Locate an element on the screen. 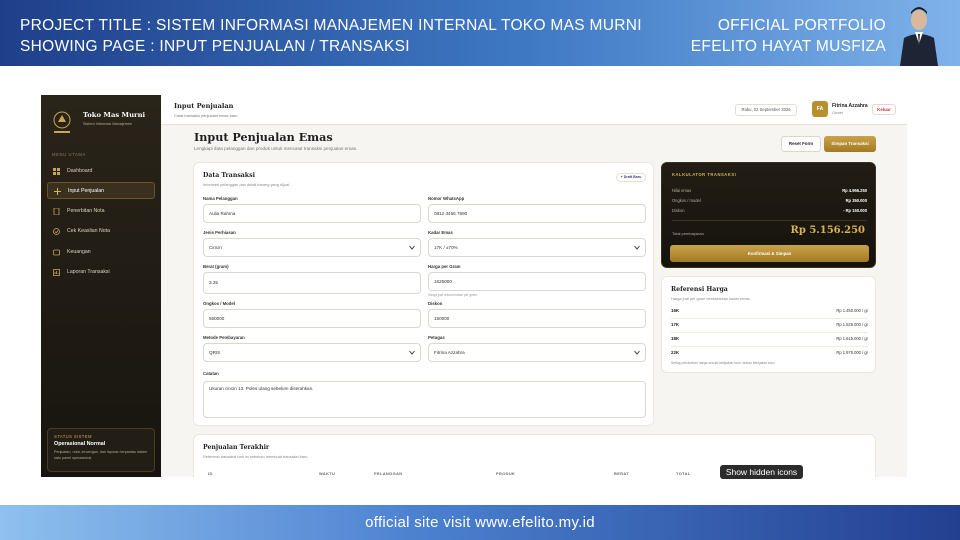  discount-input: 150000 is located at coordinates (537, 318).